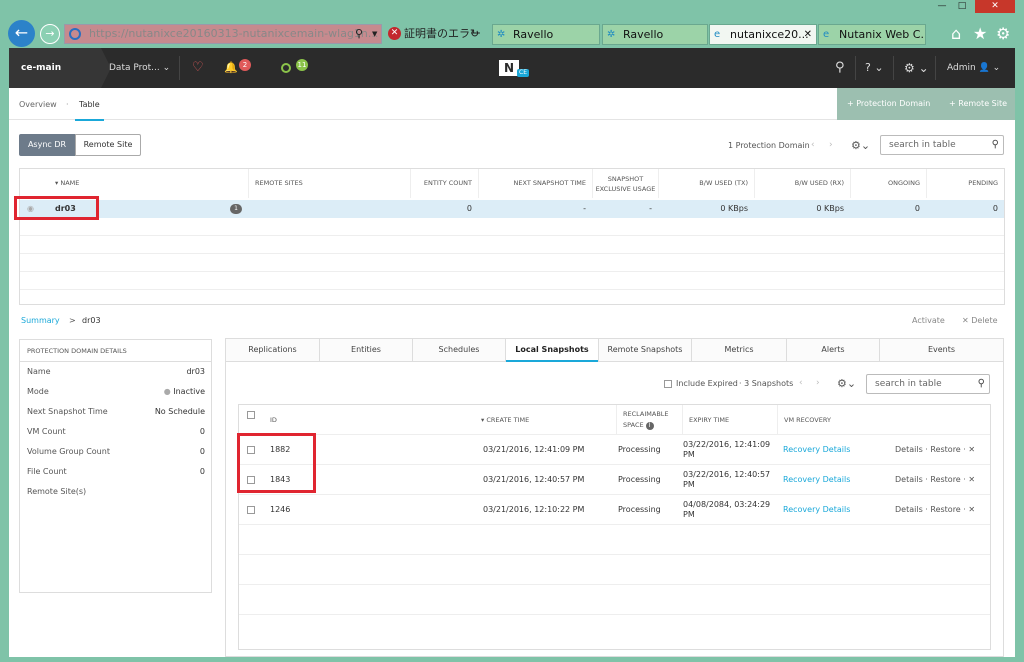 This screenshot has height=662, width=1024. Describe the element at coordinates (808, 34) in the screenshot. I see `close-tab-icon: ✕` at that location.